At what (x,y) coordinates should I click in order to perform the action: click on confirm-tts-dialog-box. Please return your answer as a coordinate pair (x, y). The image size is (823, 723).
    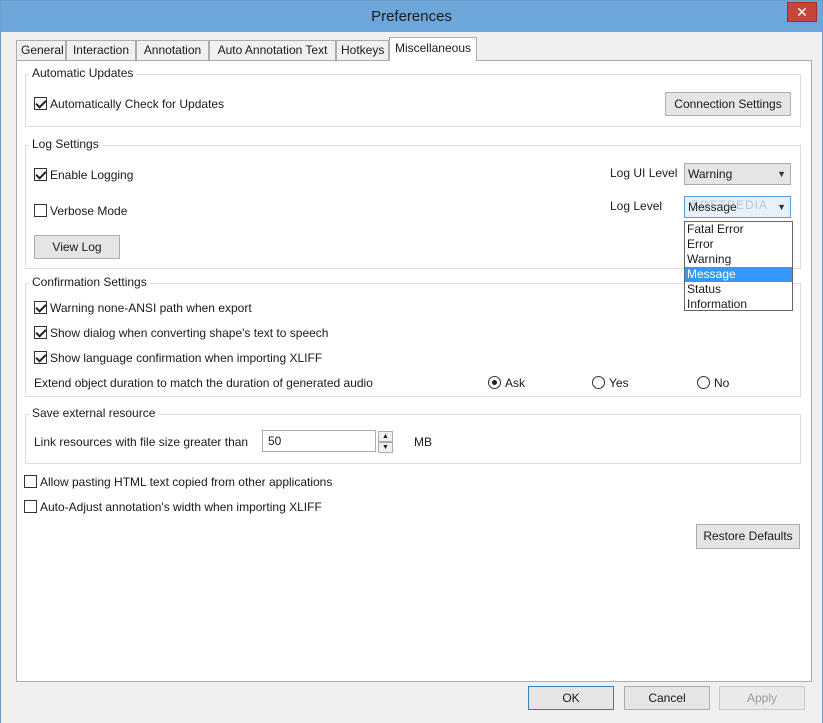
    Looking at the image, I should click on (40, 332).